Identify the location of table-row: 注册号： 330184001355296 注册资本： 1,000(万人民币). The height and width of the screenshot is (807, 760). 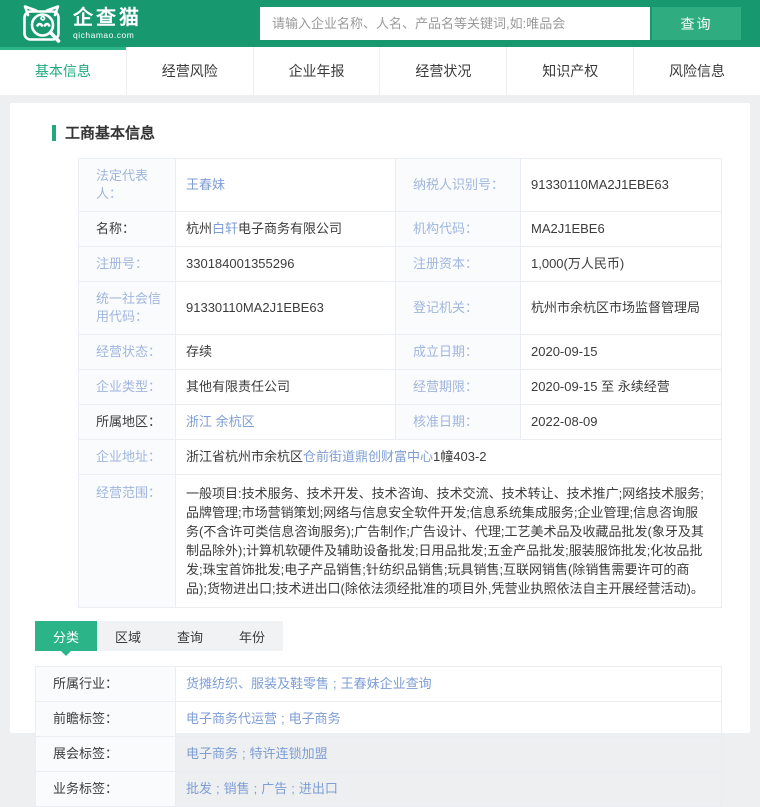
(400, 263).